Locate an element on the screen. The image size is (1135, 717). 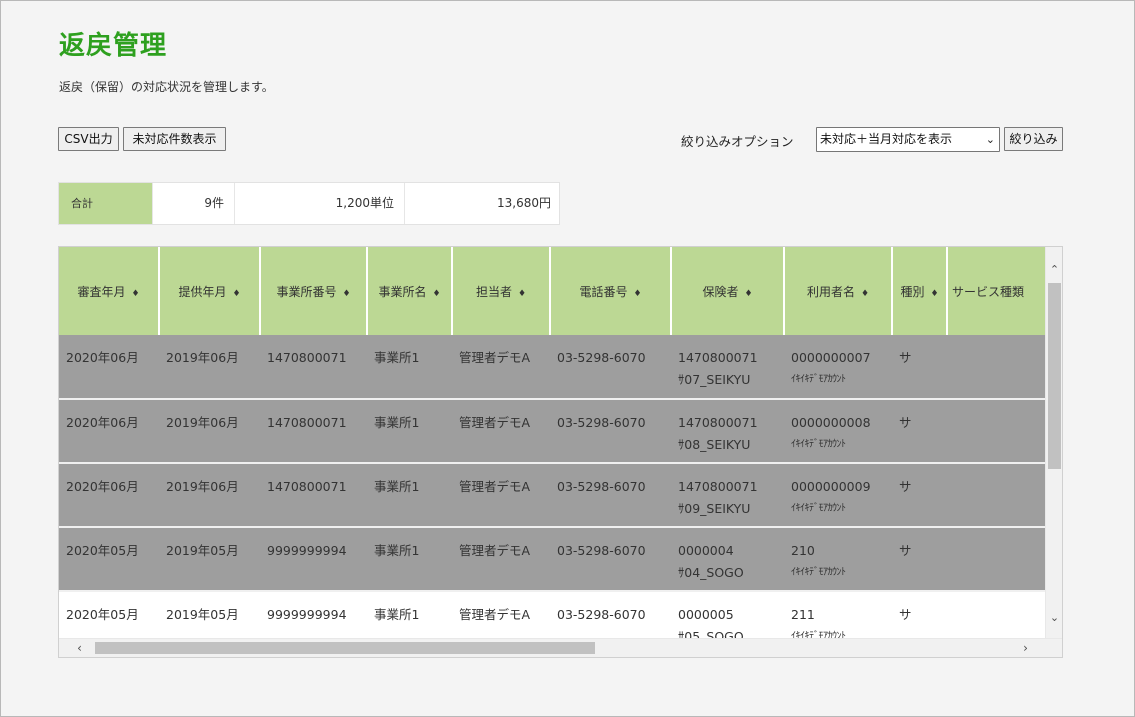
vertical-scroll-thumb is located at coordinates (1054, 376).